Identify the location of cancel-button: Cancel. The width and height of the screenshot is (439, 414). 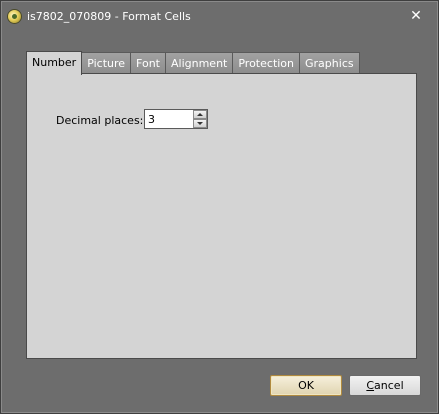
(385, 385).